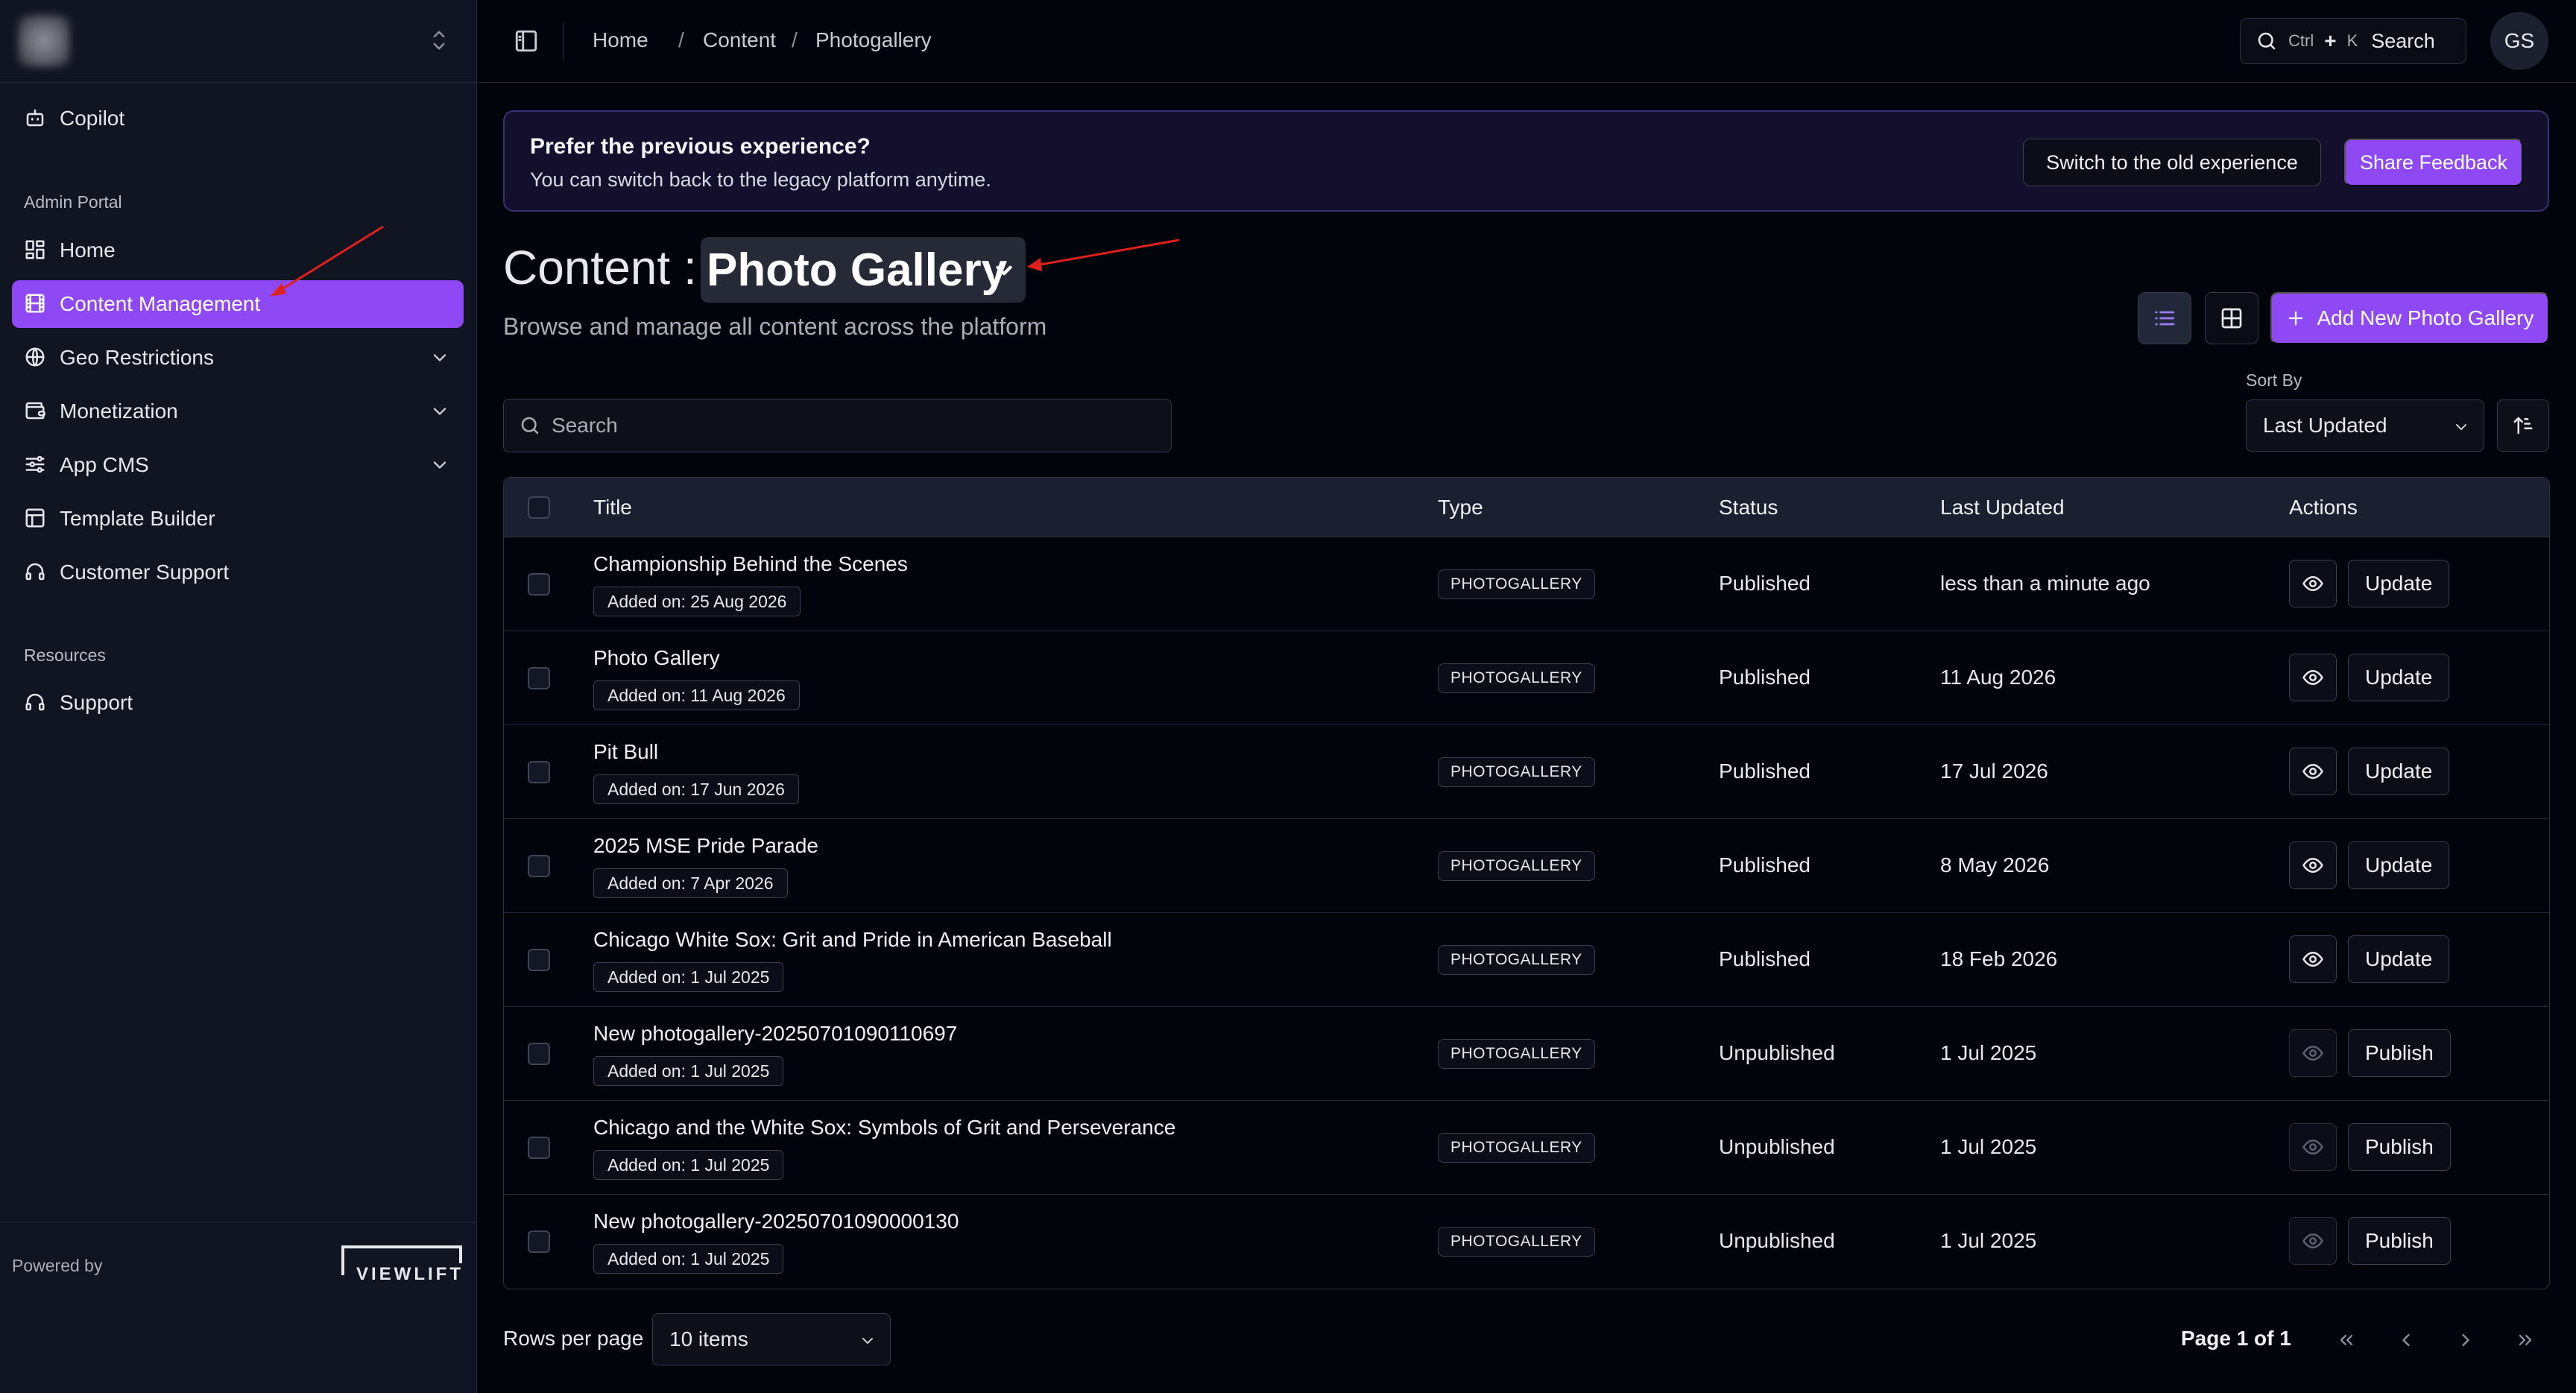 This screenshot has height=1393, width=2576. I want to click on sidebar-item-geo-restrictions: Geo Restrictions, so click(238, 358).